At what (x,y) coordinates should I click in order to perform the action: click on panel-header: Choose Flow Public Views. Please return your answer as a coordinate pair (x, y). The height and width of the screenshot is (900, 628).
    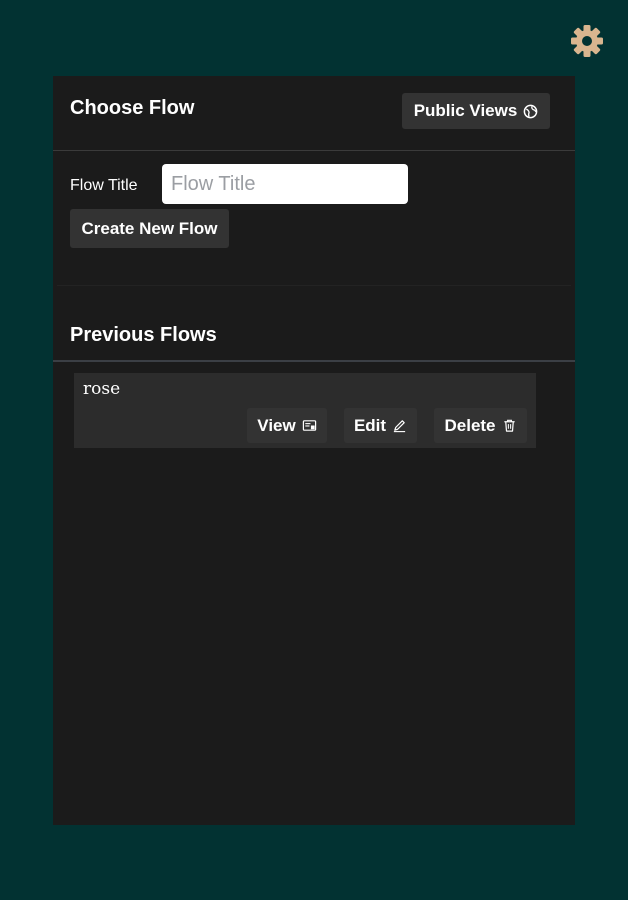
    Looking at the image, I should click on (314, 113).